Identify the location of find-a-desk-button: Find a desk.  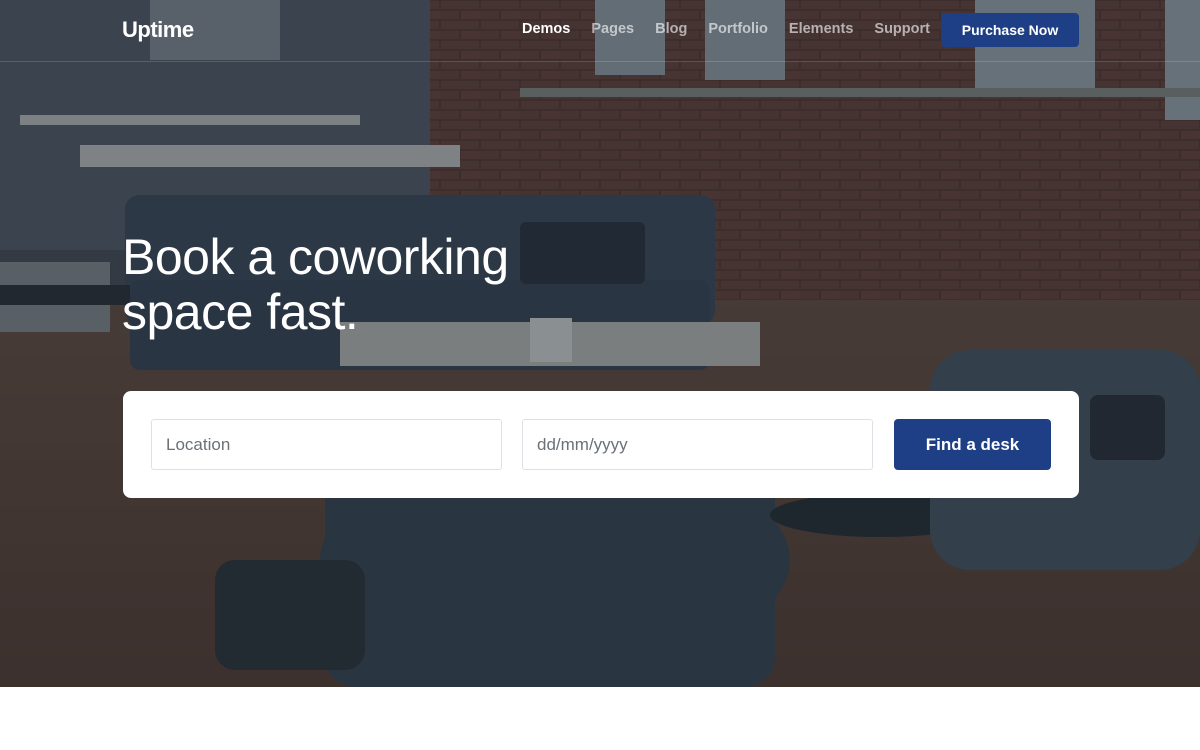
(972, 444).